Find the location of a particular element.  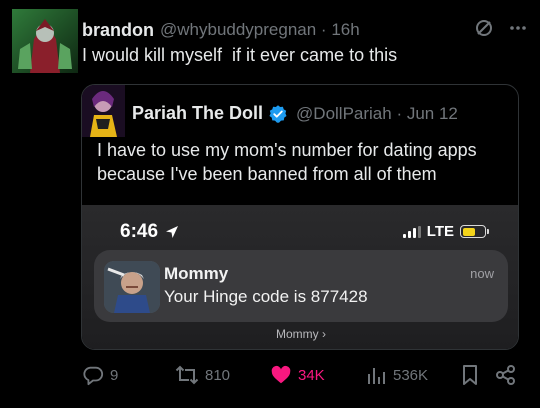

chevron-right-icon: › is located at coordinates (324, 334).